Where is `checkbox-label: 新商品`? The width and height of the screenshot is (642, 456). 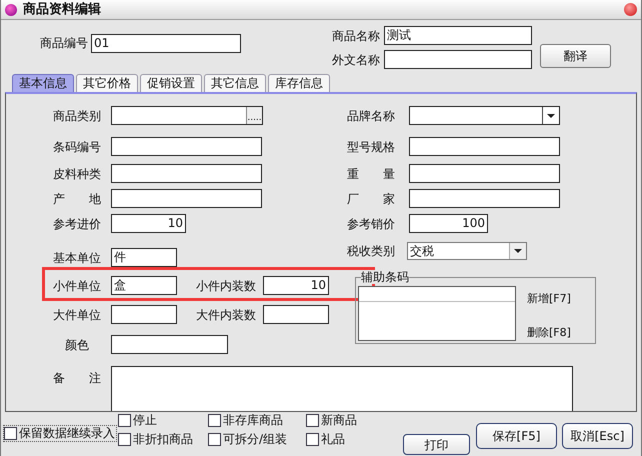 checkbox-label: 新商品 is located at coordinates (339, 420).